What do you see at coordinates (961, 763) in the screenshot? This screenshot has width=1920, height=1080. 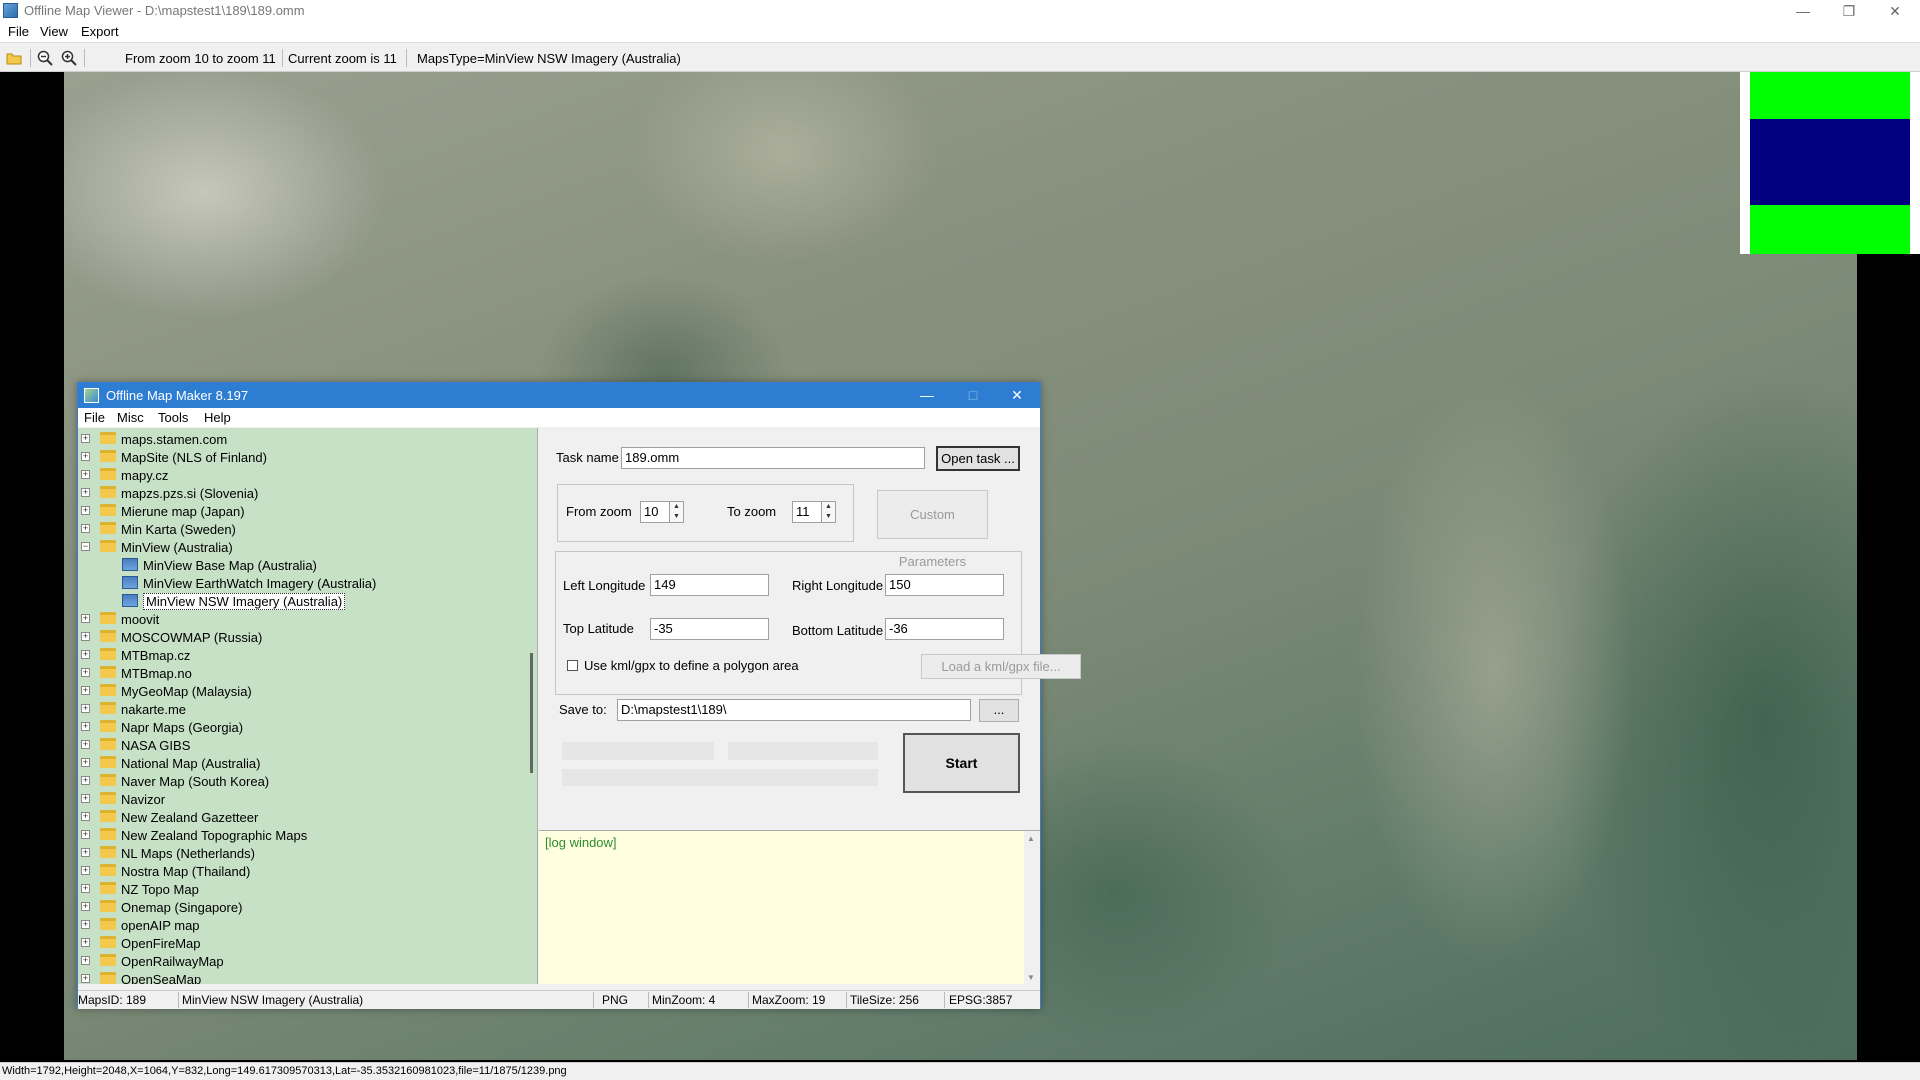 I see `start-button: Start` at bounding box center [961, 763].